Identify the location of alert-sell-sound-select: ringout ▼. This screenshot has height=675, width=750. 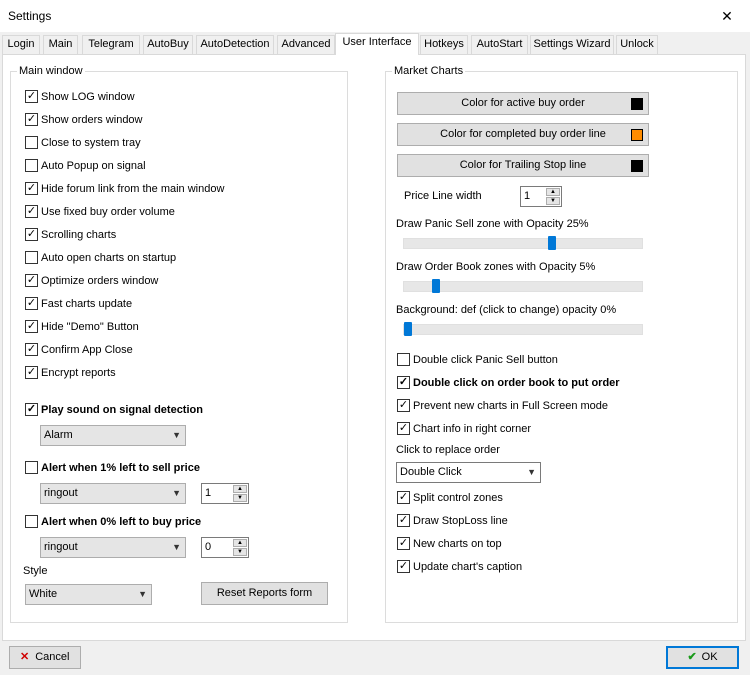
(113, 493).